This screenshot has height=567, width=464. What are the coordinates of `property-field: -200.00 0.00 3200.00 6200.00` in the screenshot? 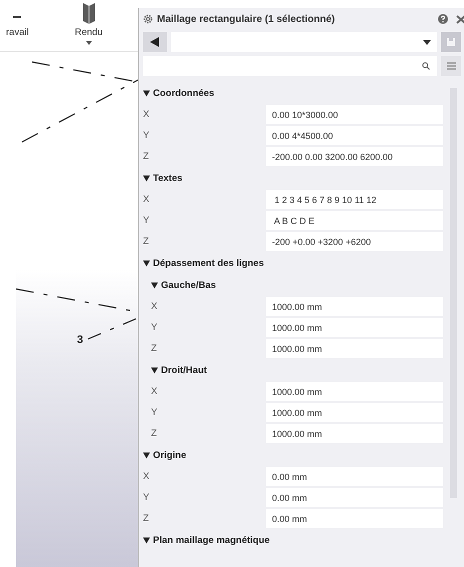 It's located at (354, 156).